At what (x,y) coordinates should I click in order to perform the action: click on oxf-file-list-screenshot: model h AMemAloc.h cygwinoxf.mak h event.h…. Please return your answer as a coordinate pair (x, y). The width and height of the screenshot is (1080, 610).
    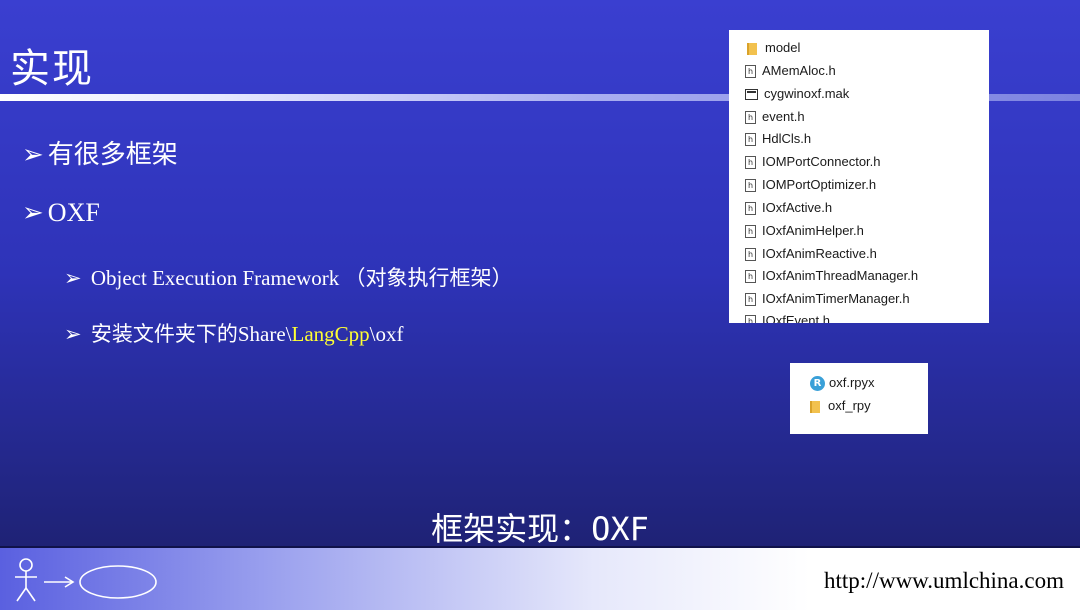
    Looking at the image, I should click on (859, 176).